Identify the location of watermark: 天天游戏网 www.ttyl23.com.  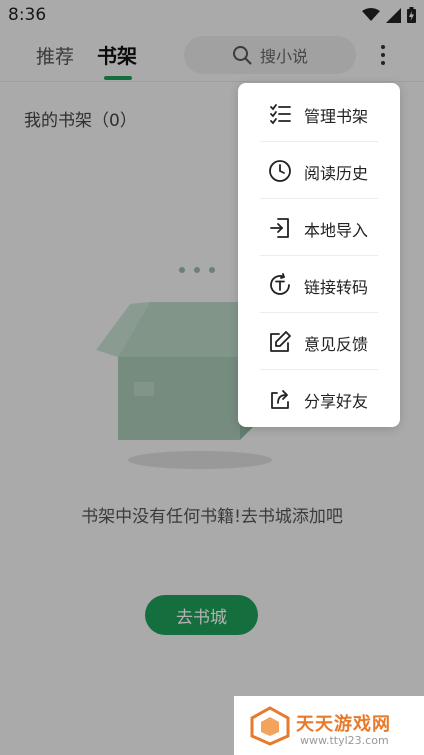
(329, 725).